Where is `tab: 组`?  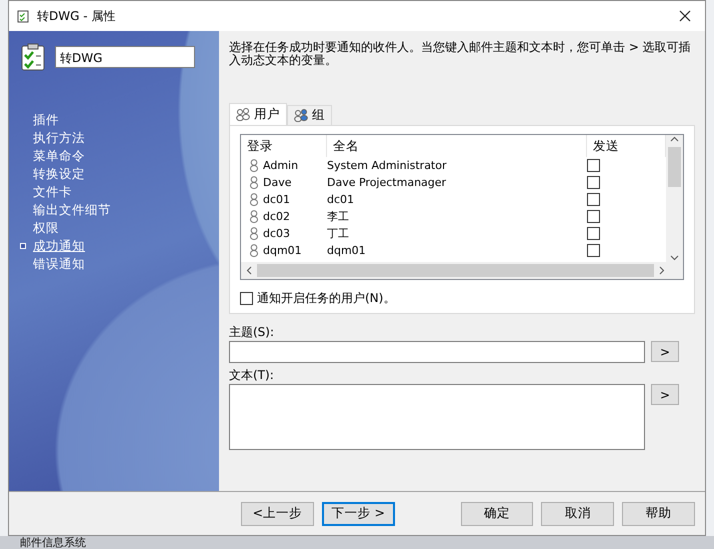
tab: 组 is located at coordinates (309, 115).